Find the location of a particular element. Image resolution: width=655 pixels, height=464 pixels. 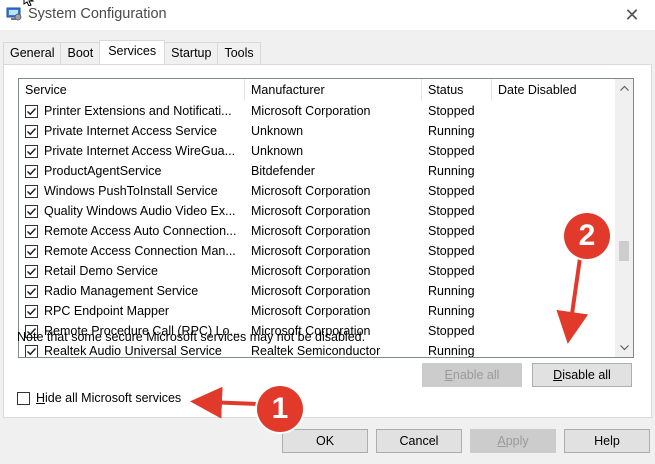

apply-label: pply is located at coordinates (517, 441).